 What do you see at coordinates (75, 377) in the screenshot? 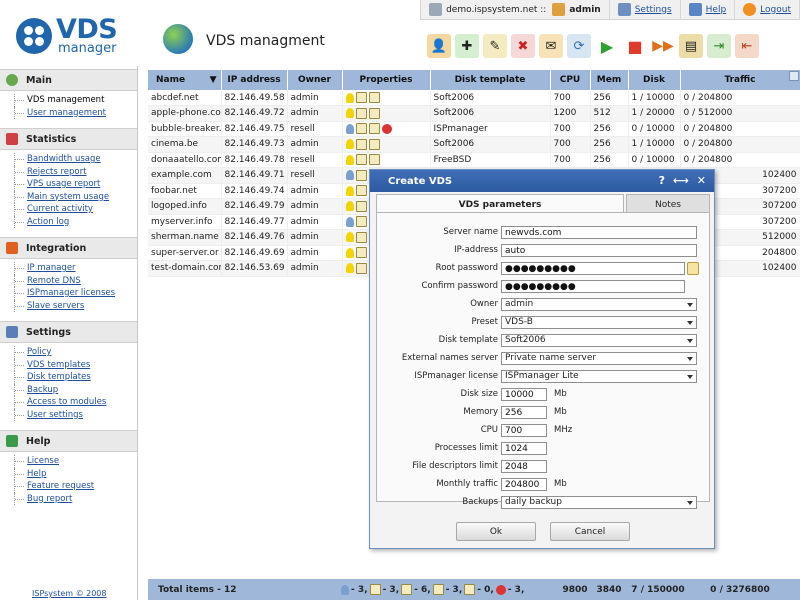
I see `sidebar-item-disk-templates: Disk templates` at bounding box center [75, 377].